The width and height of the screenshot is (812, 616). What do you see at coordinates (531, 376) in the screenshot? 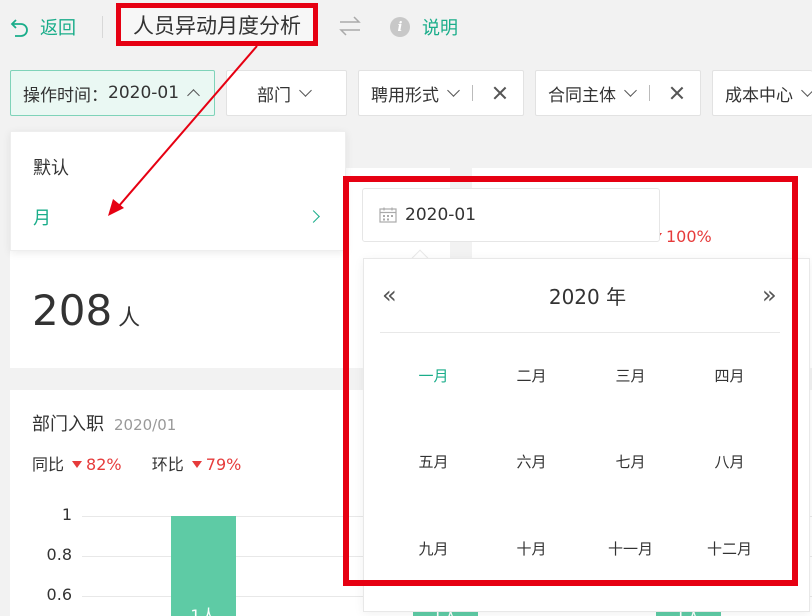
I see `month-cell-2: 二月` at bounding box center [531, 376].